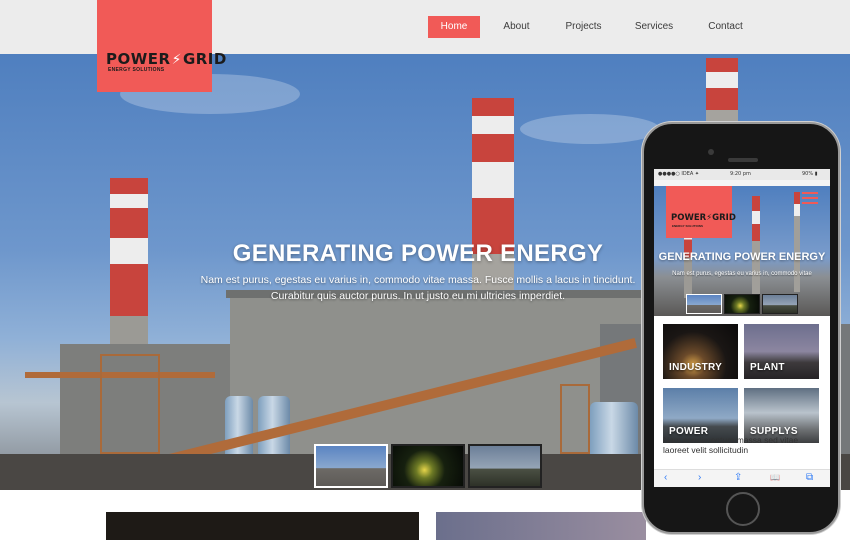 The image size is (850, 540). I want to click on forward-icon: ›, so click(699, 478).